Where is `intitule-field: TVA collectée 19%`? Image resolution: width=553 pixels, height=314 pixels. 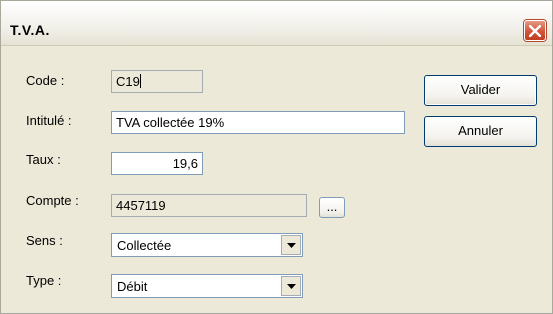 intitule-field: TVA collectée 19% is located at coordinates (258, 122).